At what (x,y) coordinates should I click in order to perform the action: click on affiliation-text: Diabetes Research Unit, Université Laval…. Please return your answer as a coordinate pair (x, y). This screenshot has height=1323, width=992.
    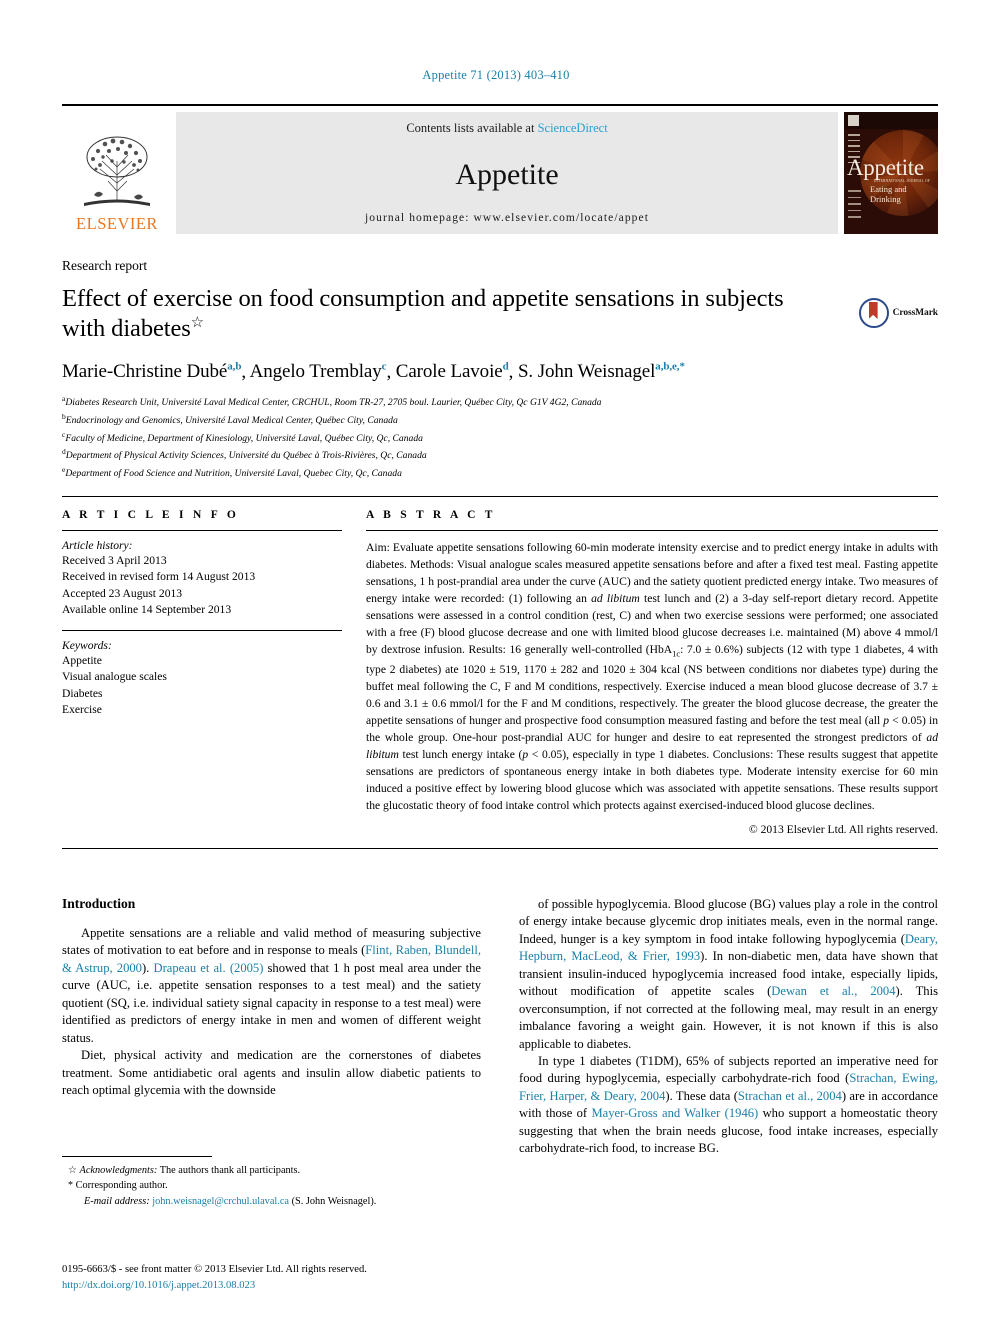
    Looking at the image, I should click on (333, 403).